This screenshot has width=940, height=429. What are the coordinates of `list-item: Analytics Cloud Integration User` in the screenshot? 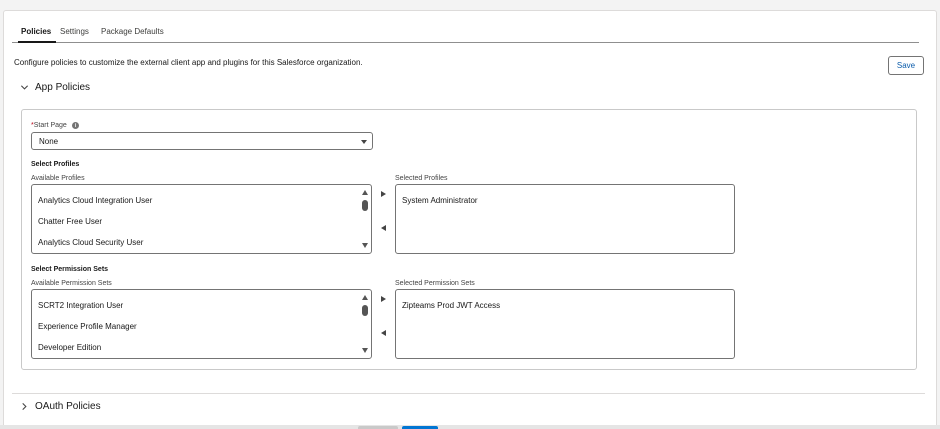 It's located at (95, 200).